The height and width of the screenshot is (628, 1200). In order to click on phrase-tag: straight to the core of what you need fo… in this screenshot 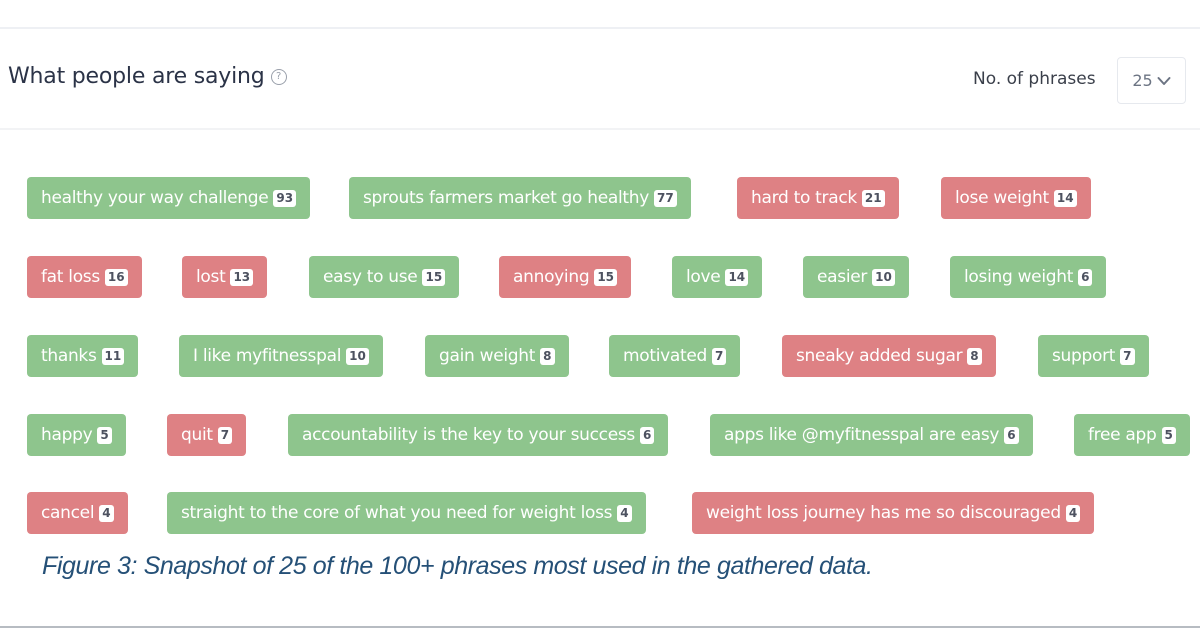, I will do `click(406, 513)`.